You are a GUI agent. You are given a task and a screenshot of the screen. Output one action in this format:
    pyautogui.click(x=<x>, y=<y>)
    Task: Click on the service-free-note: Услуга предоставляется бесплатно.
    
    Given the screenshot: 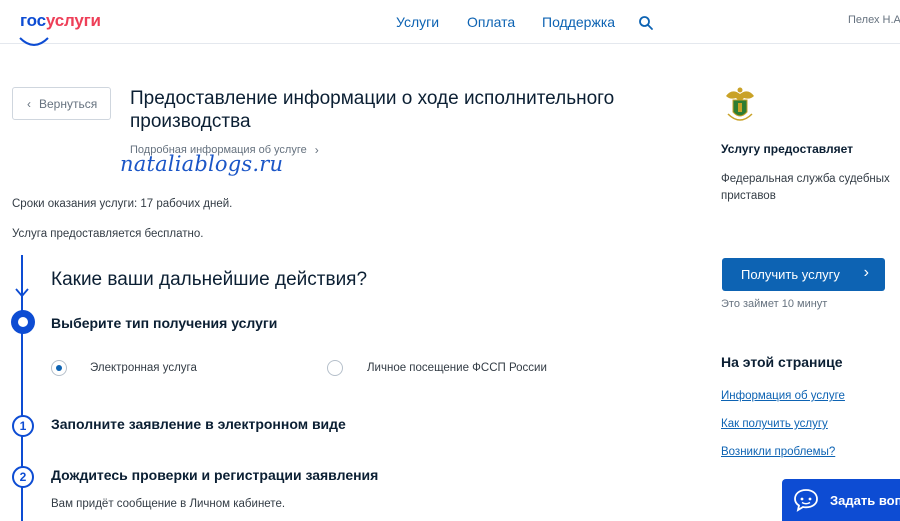 What is the action you would take?
    pyautogui.click(x=108, y=234)
    